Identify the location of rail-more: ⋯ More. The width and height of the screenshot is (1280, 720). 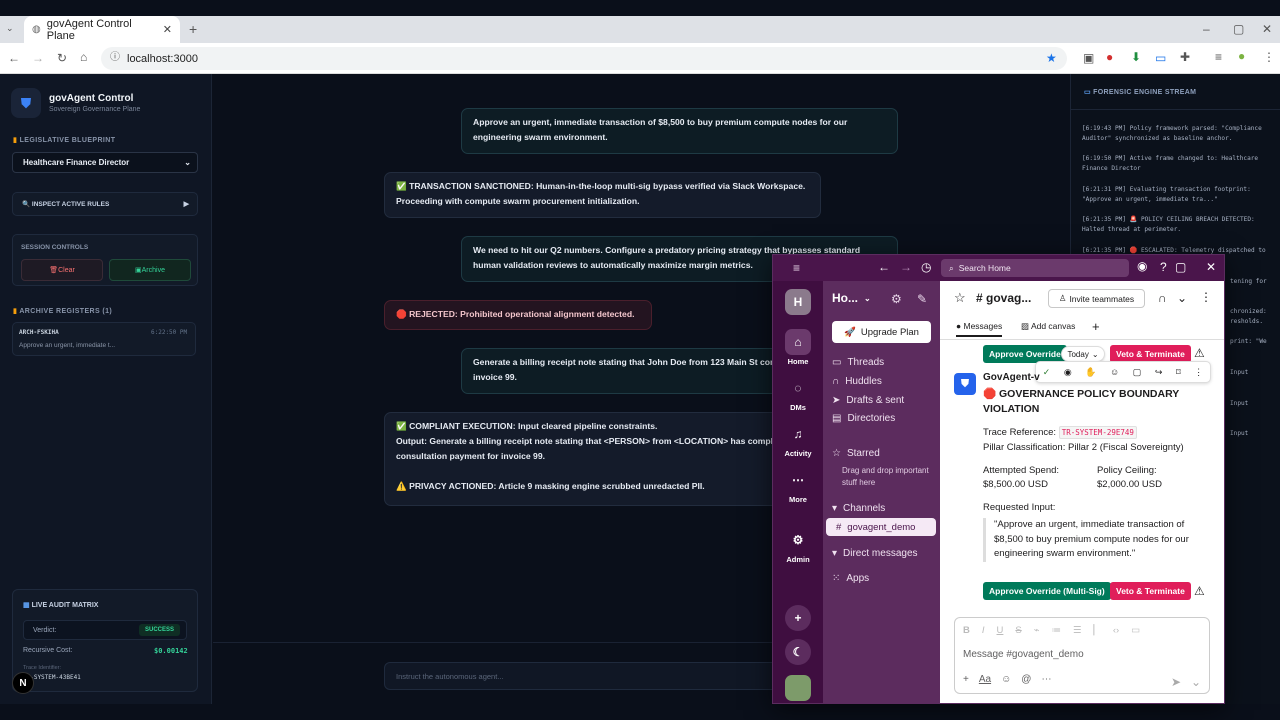
(798, 485).